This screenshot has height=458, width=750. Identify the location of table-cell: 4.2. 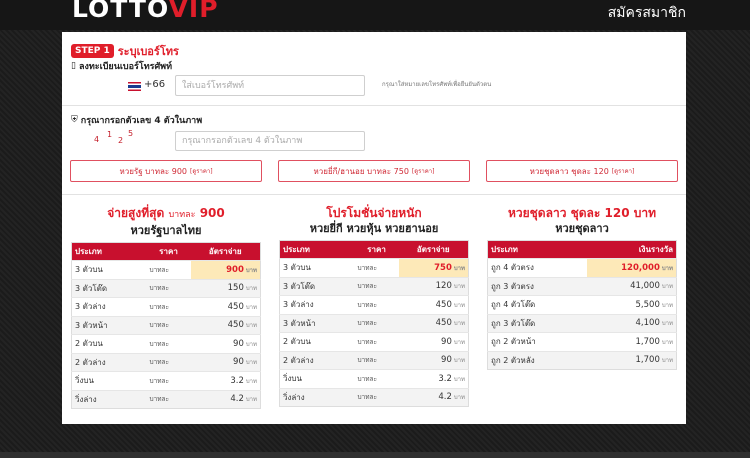
(445, 397).